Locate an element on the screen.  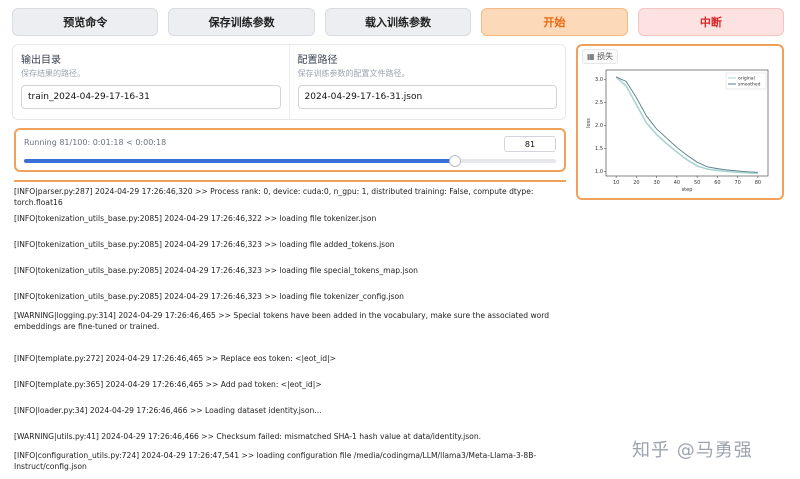
progress-track is located at coordinates (290, 161).